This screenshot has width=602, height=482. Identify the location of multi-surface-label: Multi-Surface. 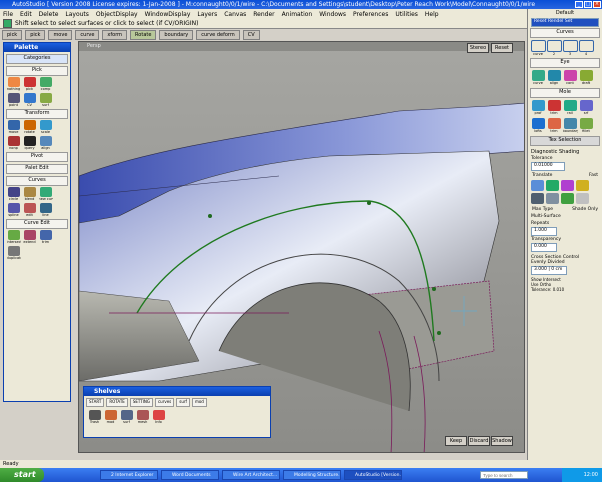
(565, 216).